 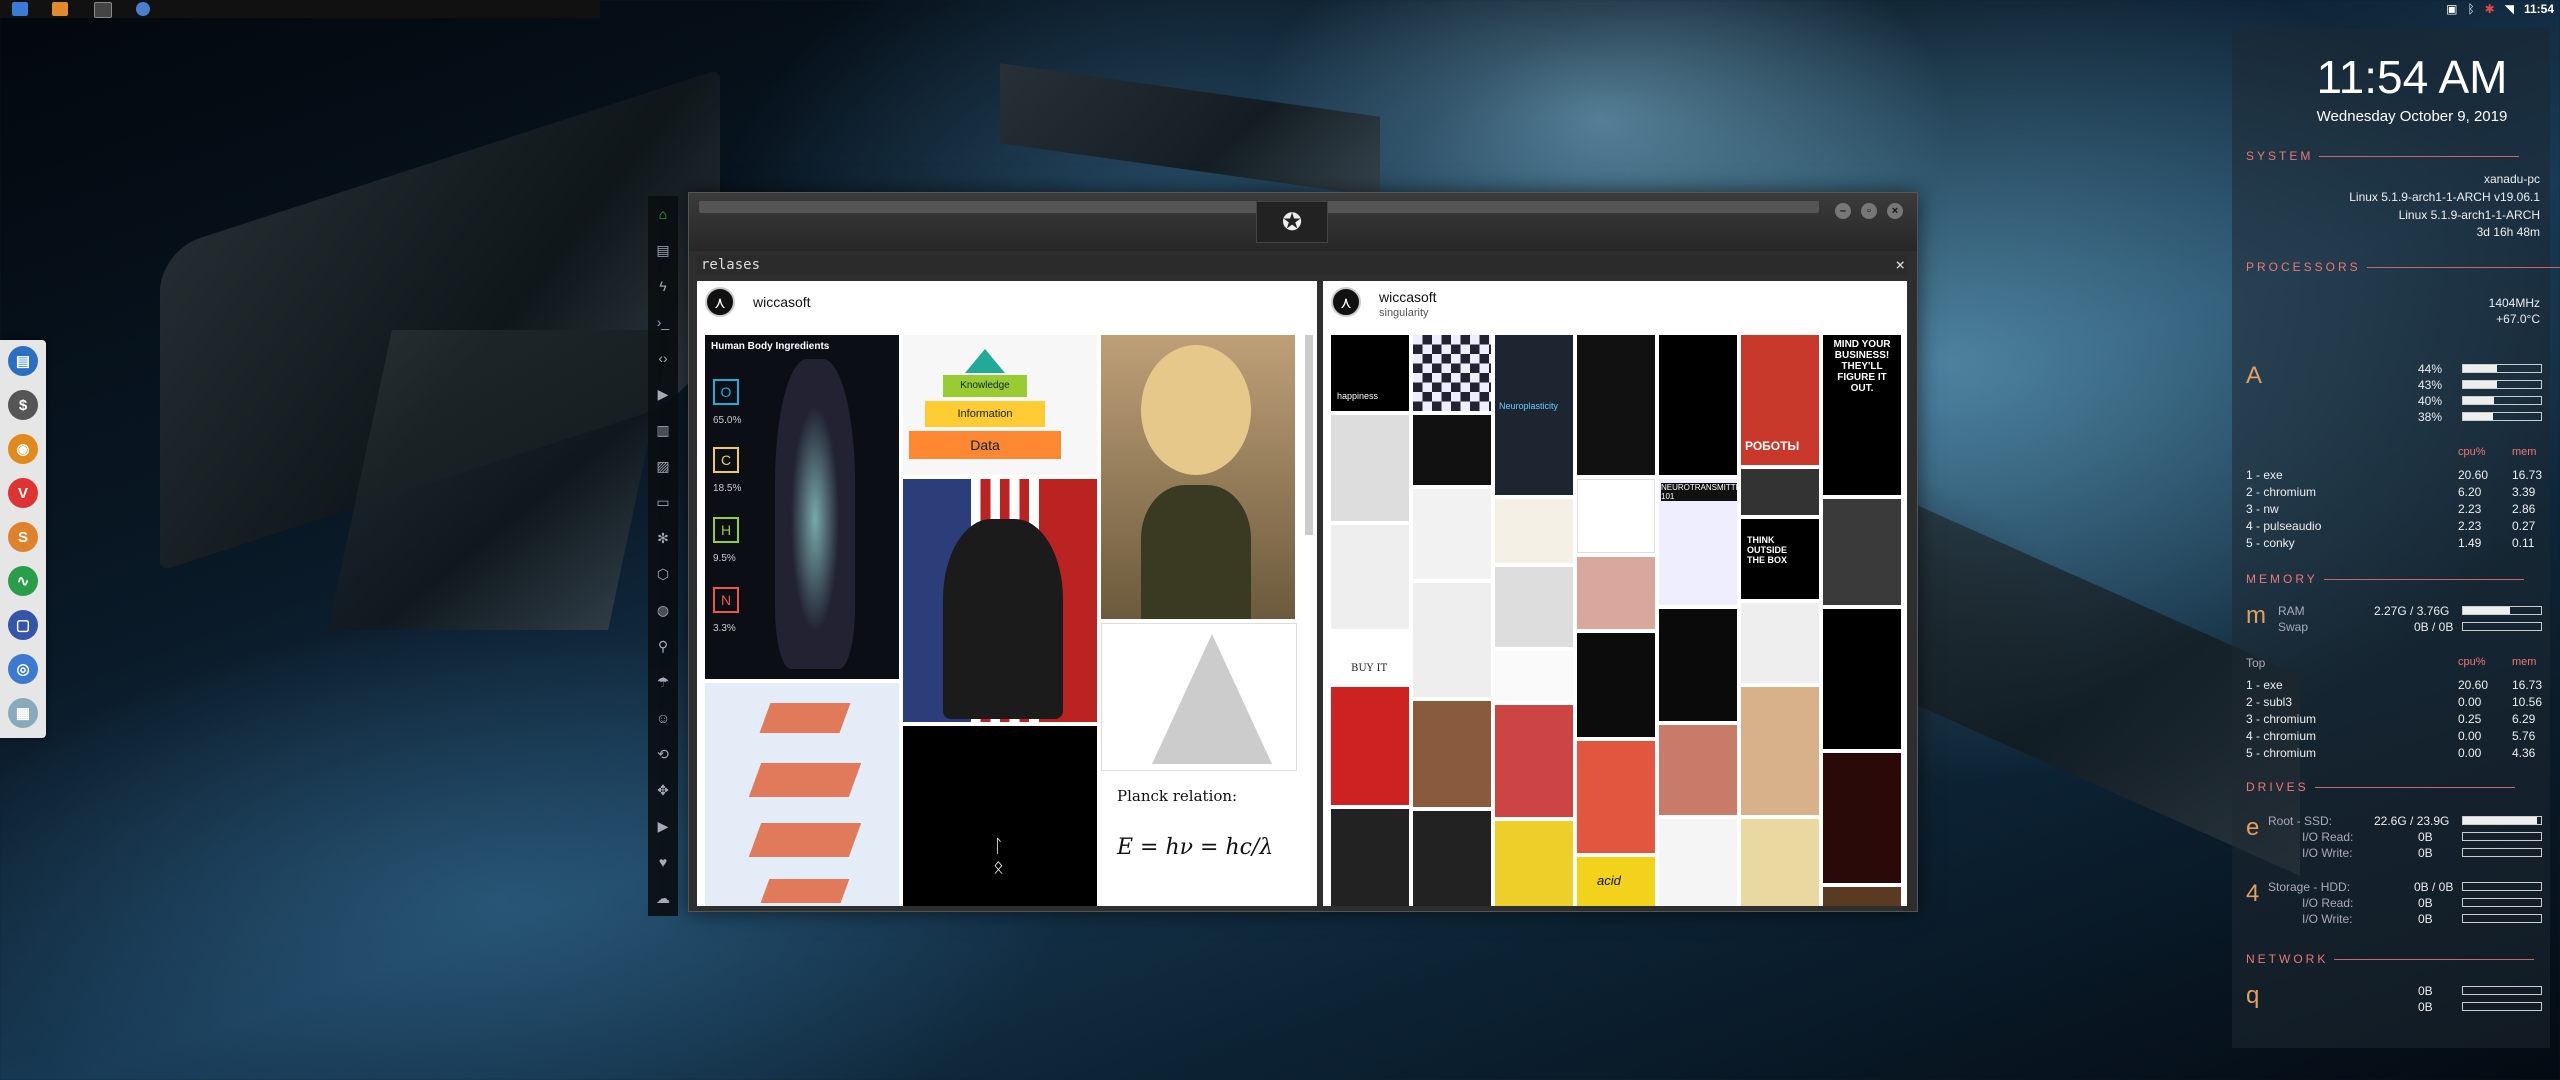 I want to click on tile-woman, so click(x=1452, y=754).